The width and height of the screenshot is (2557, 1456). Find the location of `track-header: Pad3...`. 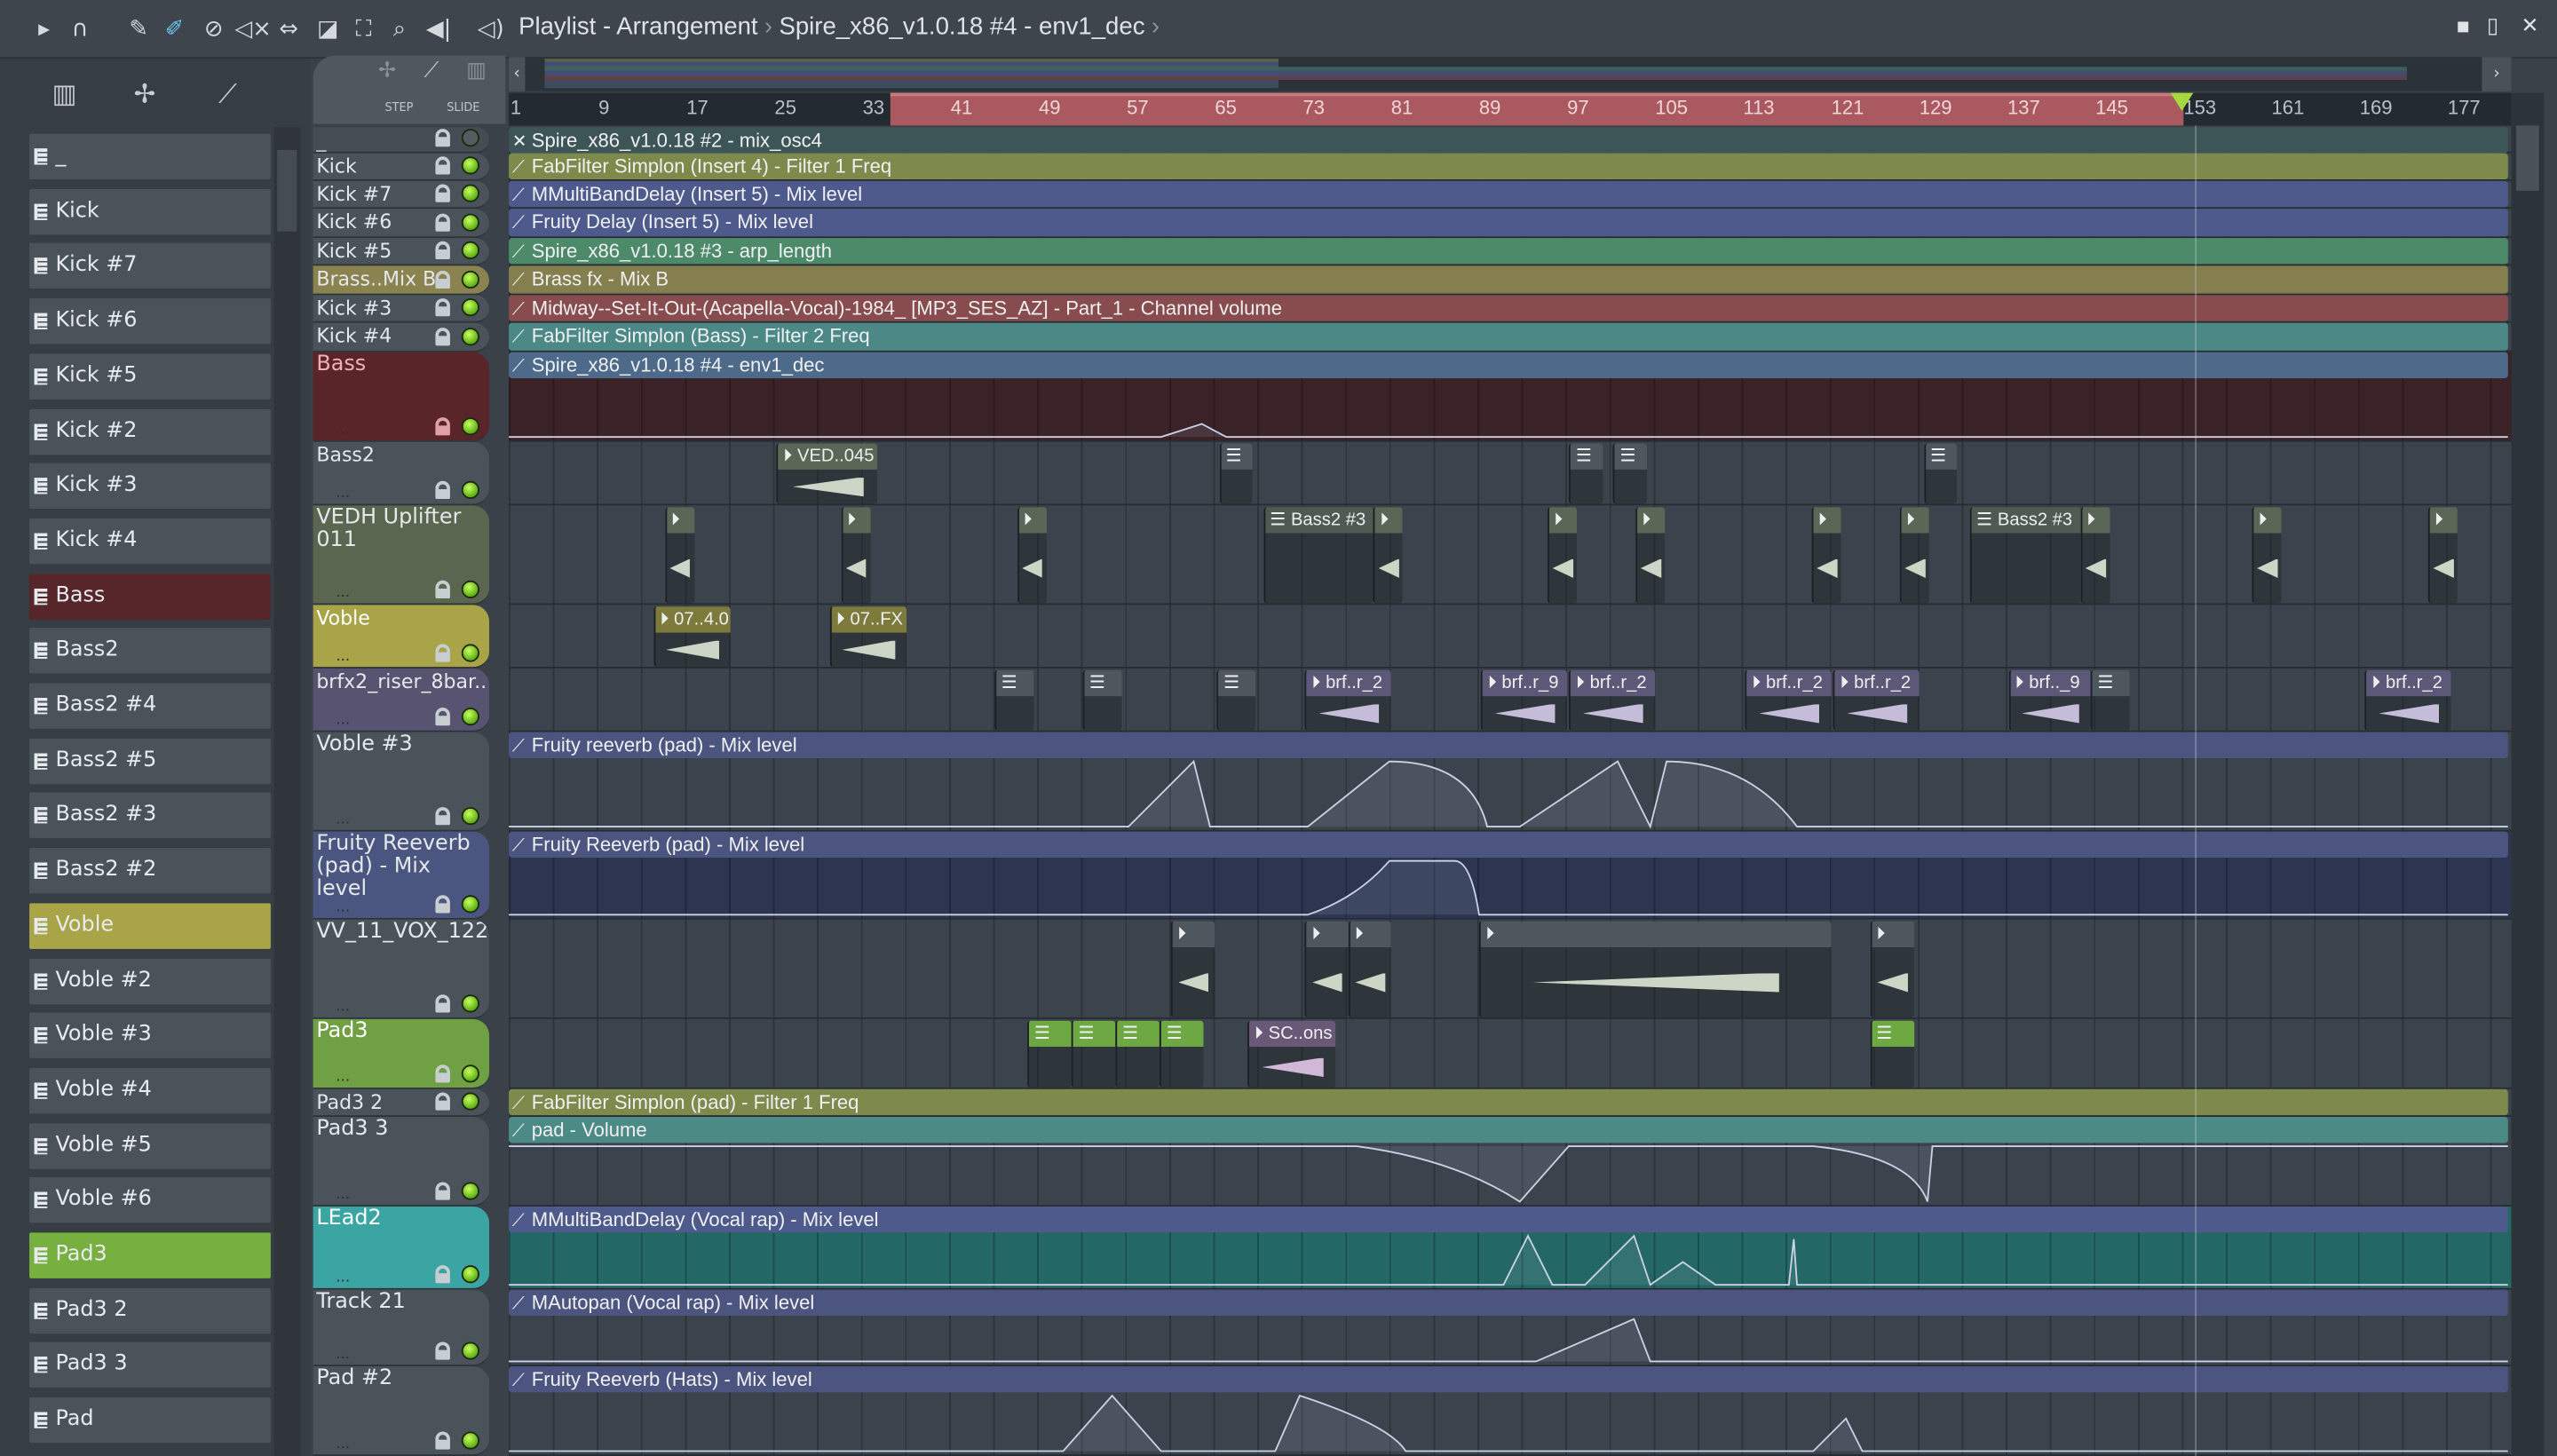

track-header: Pad3... is located at coordinates (401, 1053).